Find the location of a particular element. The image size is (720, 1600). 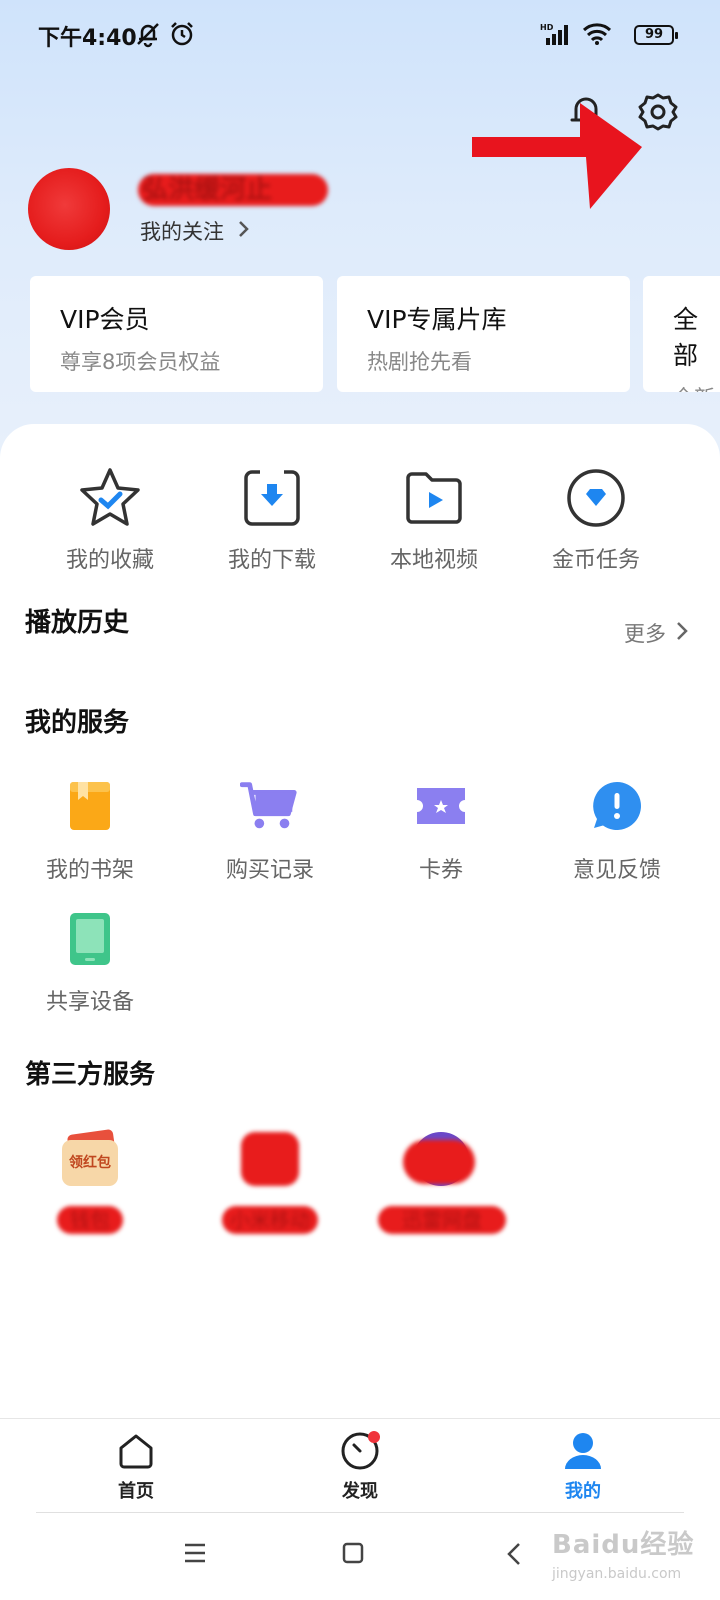

service-bookshelf: 我的书架 is located at coordinates (90, 830).